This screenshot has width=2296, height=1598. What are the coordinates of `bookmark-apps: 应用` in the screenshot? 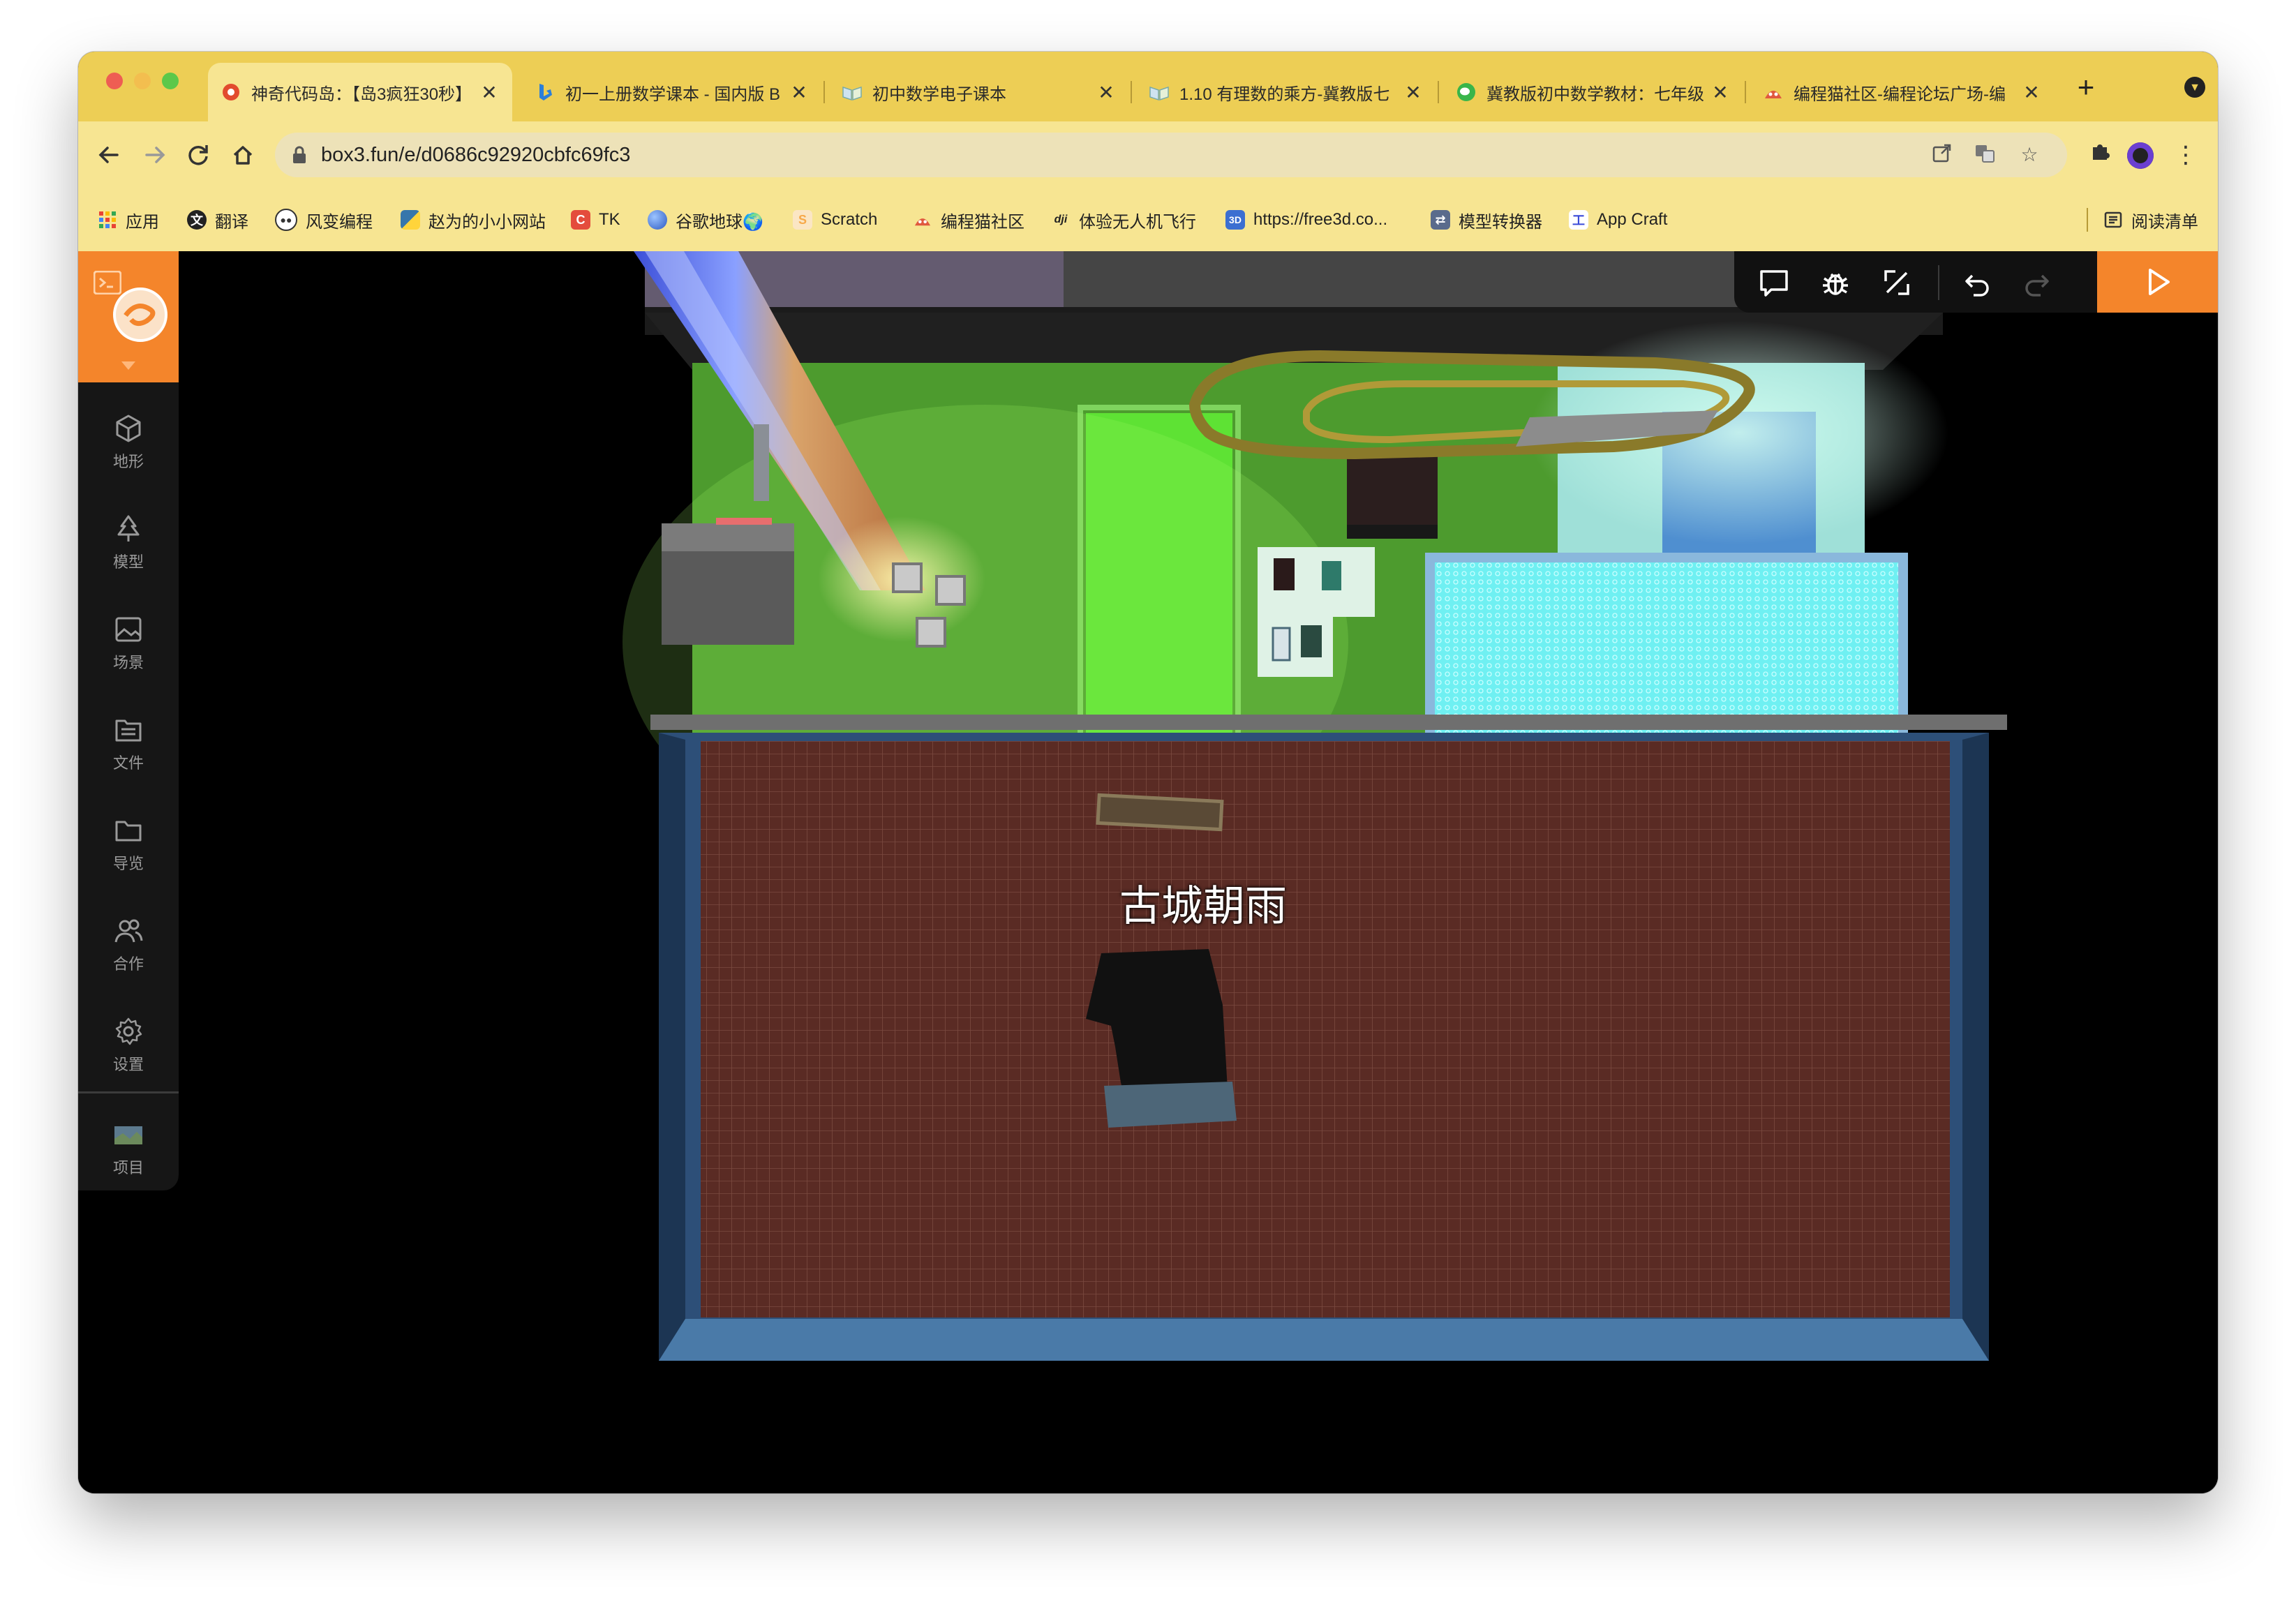 It's located at (128, 219).